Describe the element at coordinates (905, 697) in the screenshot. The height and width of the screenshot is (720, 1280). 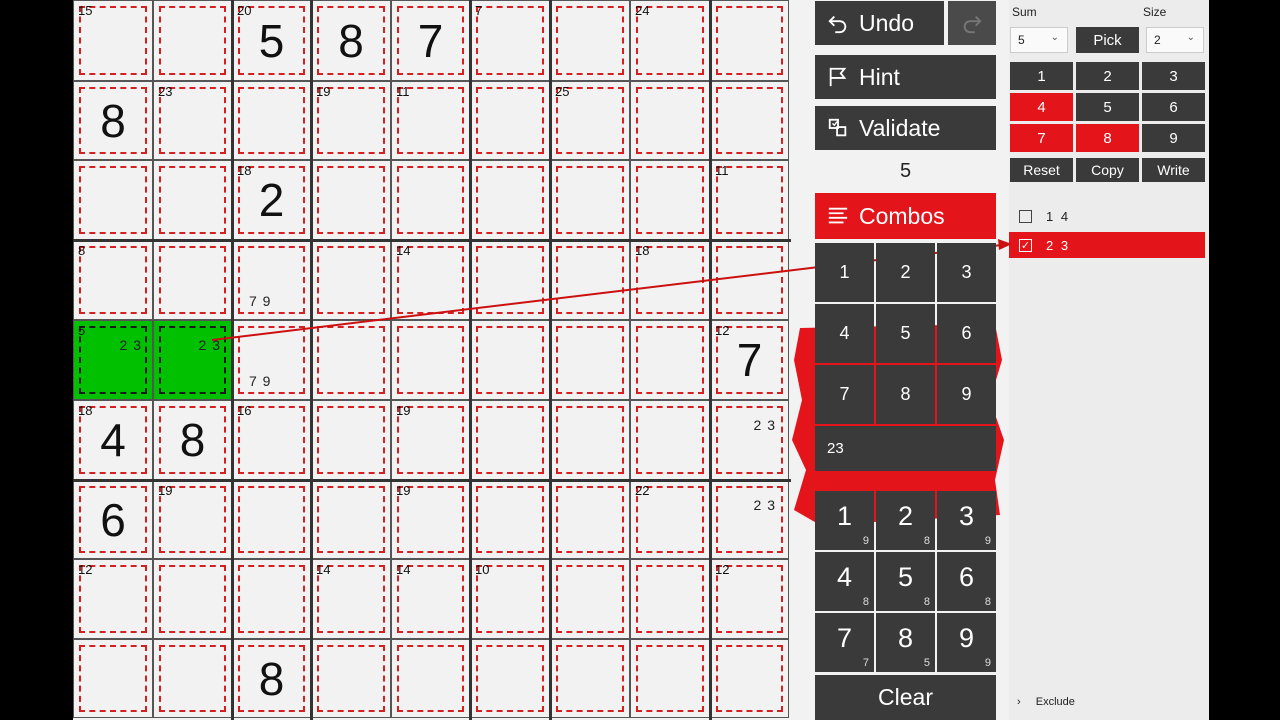
I see `clear-button: Clear` at that location.